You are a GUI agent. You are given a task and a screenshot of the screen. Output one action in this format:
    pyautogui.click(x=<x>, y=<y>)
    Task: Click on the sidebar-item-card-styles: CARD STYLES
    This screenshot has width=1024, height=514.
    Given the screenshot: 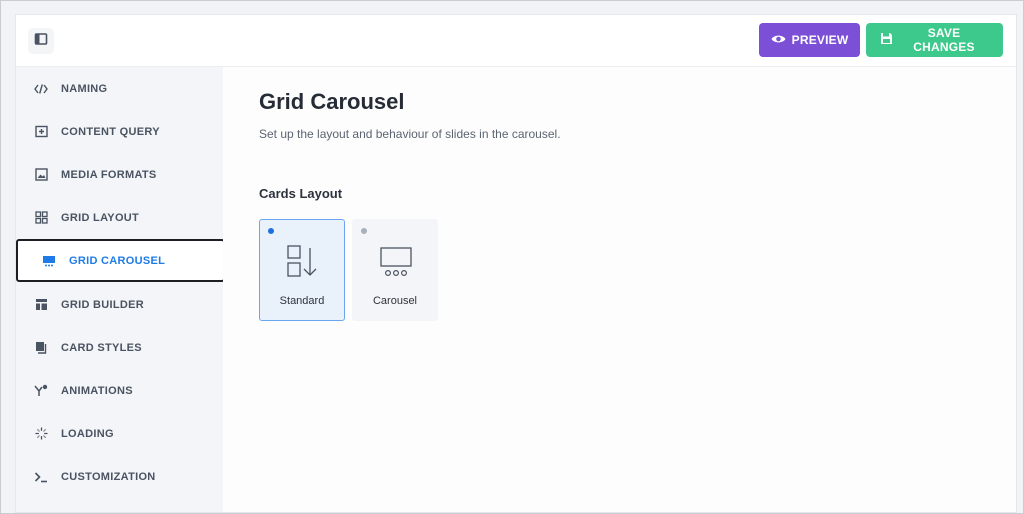 What is the action you would take?
    pyautogui.click(x=119, y=347)
    